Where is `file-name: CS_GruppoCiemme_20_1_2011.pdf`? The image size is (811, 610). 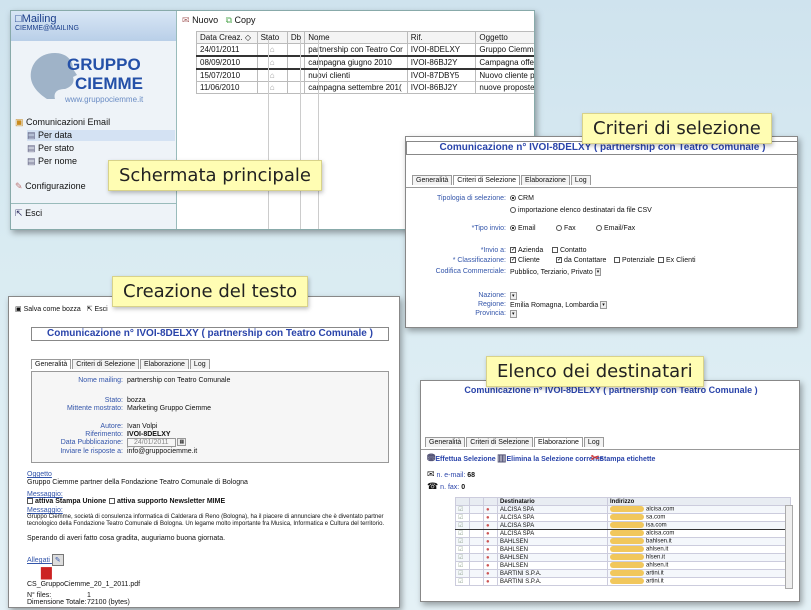
file-name: CS_GruppoCiemme_20_1_2011.pdf is located at coordinates (83, 584).